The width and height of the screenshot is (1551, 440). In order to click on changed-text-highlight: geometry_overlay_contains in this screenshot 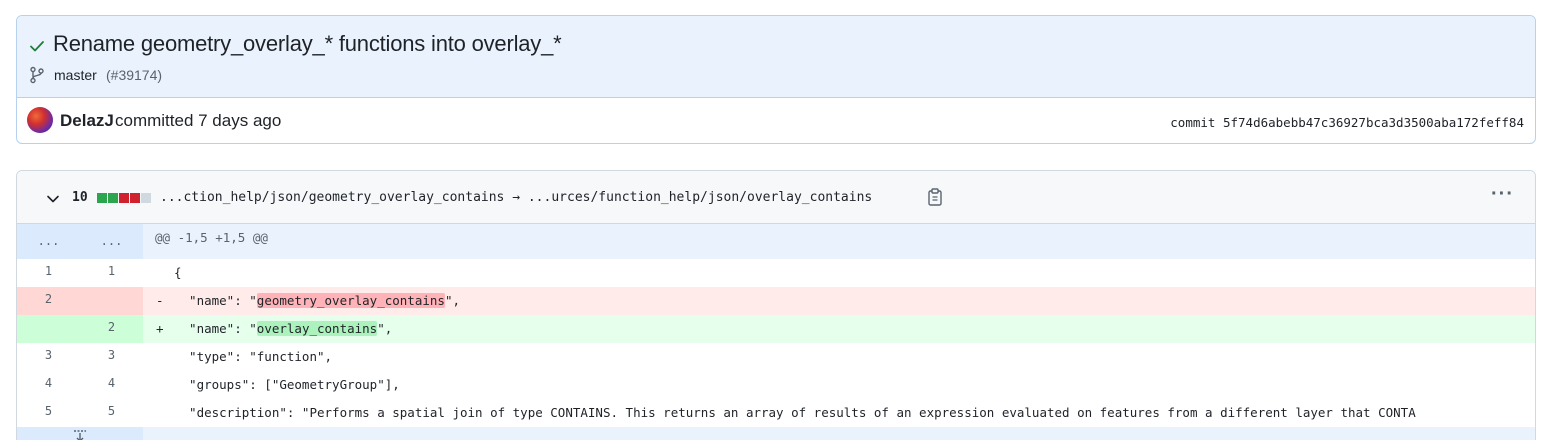, I will do `click(350, 300)`.